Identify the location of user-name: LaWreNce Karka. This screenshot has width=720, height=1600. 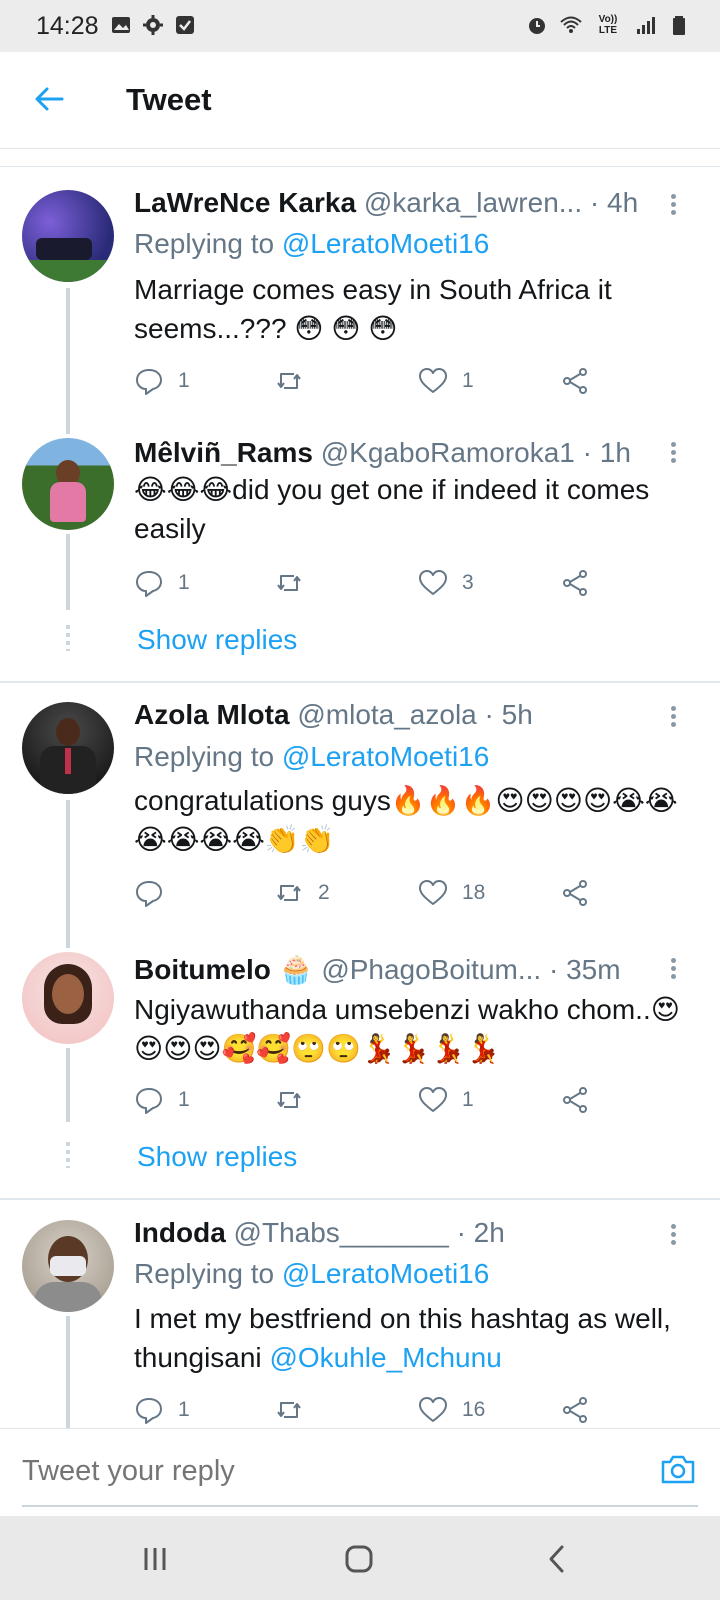
(245, 202).